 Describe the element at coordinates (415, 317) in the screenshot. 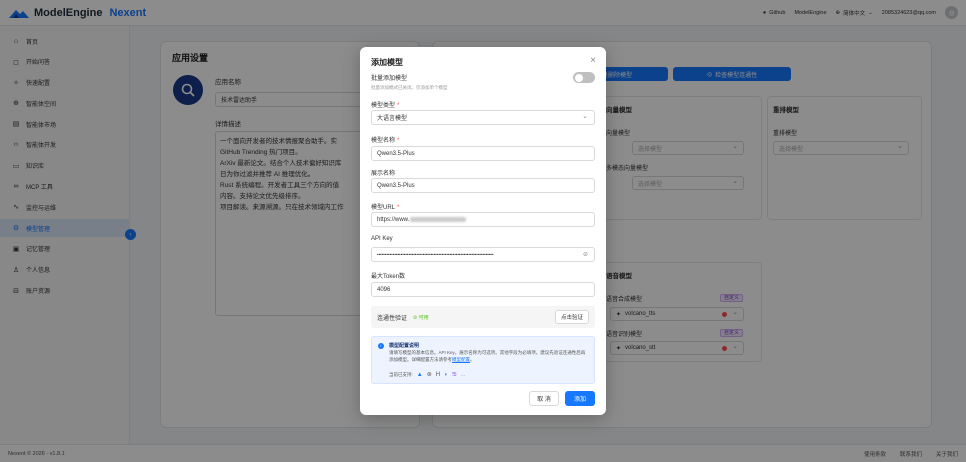

I see `check-circle-icon: ⊘` at that location.